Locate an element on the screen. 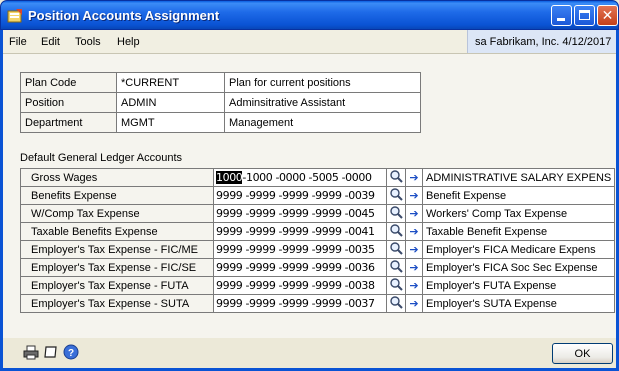 Image resolution: width=619 pixels, height=371 pixels. gl-description: ADMINISTRATIVE SALARY EXPENS is located at coordinates (518, 177).